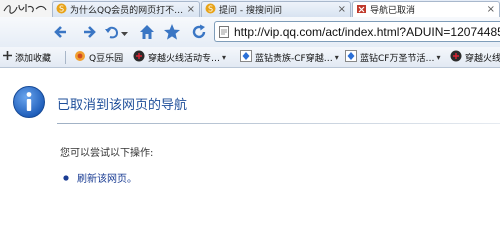  What do you see at coordinates (278, 123) in the screenshot?
I see `divider` at bounding box center [278, 123].